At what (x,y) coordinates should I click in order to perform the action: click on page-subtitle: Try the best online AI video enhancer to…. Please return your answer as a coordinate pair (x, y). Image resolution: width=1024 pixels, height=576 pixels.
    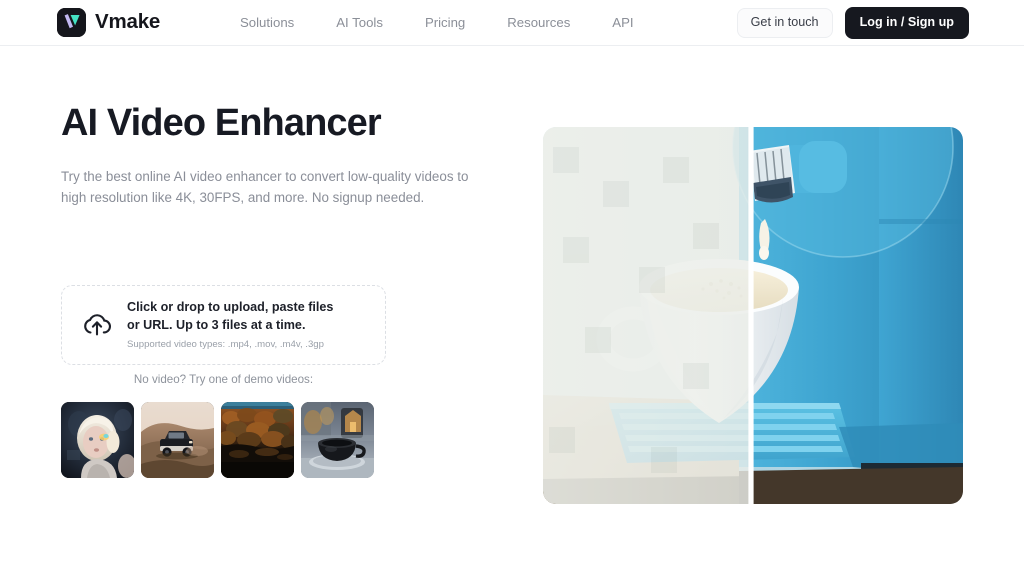
    Looking at the image, I should click on (265, 187).